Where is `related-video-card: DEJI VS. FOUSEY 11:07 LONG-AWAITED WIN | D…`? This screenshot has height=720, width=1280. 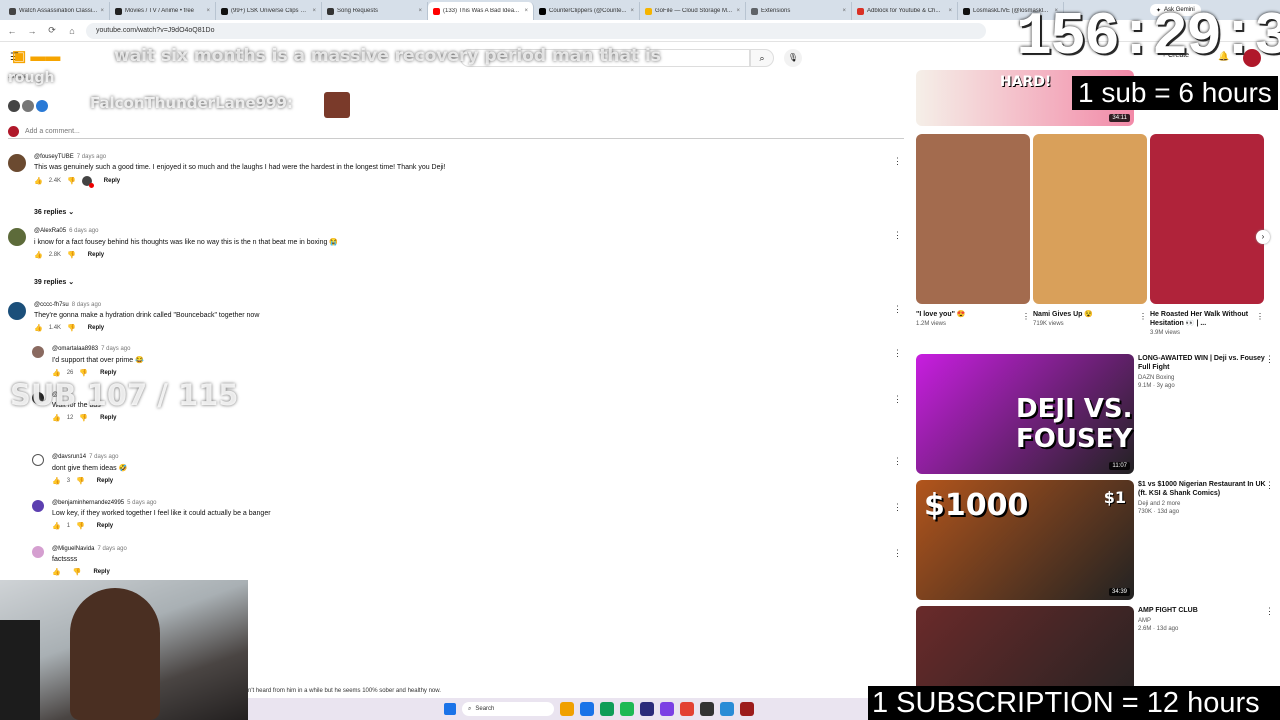
related-video-card: DEJI VS. FOUSEY 11:07 LONG-AWAITED WIN | D… is located at coordinates (1095, 414).